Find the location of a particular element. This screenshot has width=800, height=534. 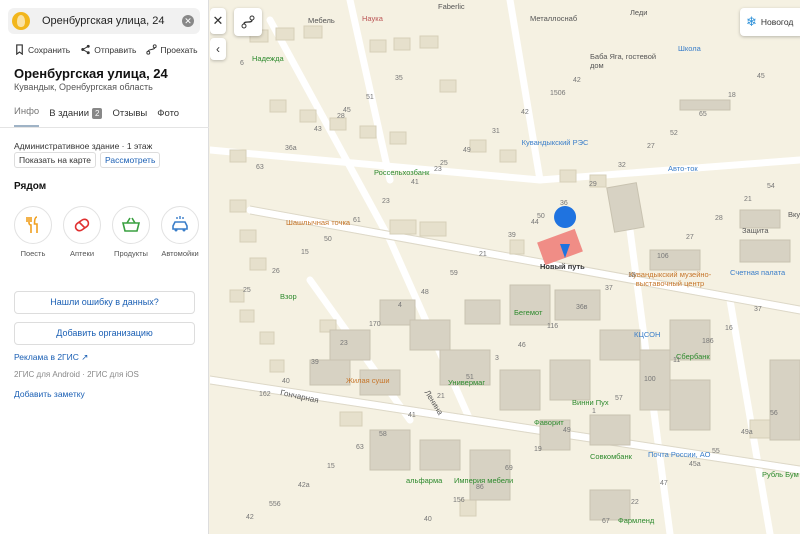

house-number: 35 is located at coordinates (399, 78).